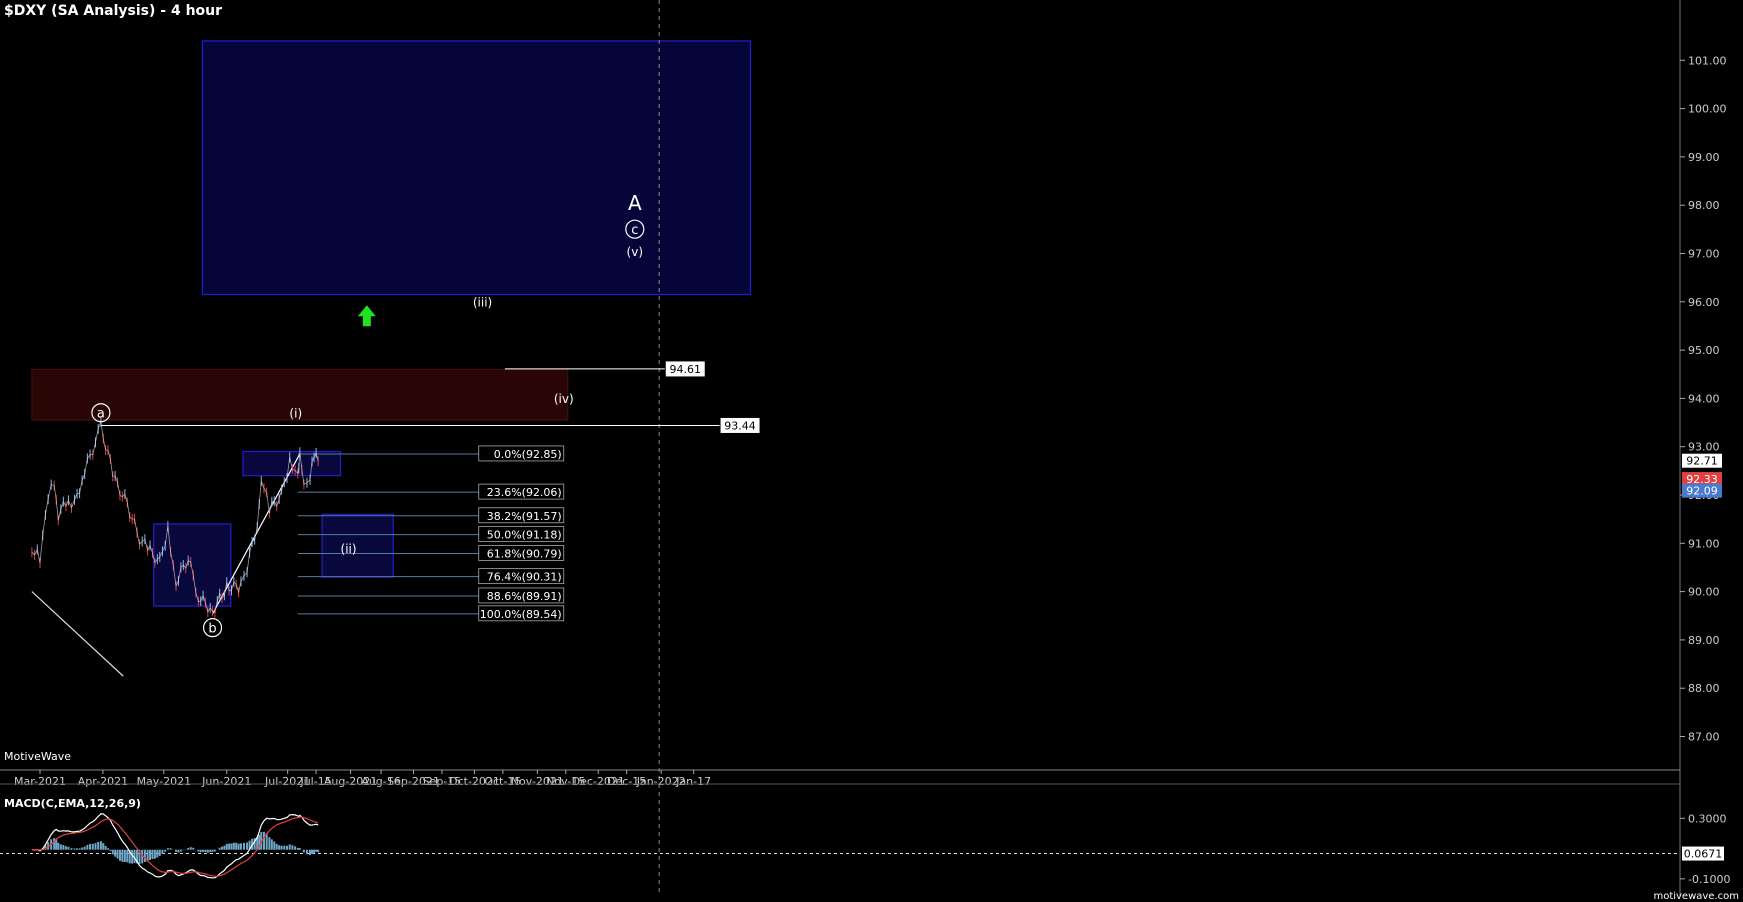 This screenshot has height=902, width=1743. Describe the element at coordinates (1707, 109) in the screenshot. I see `y-tick-label: 100.00` at that location.